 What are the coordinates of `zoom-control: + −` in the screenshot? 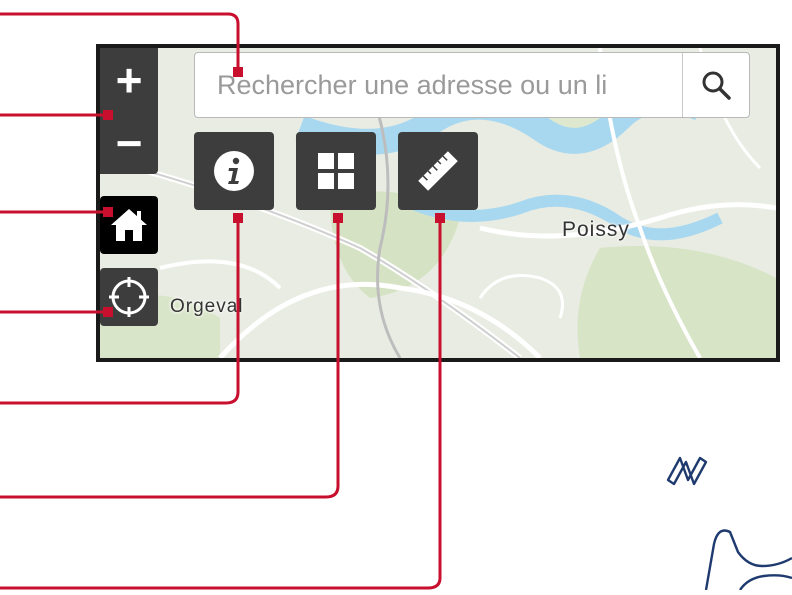 It's located at (129, 111).